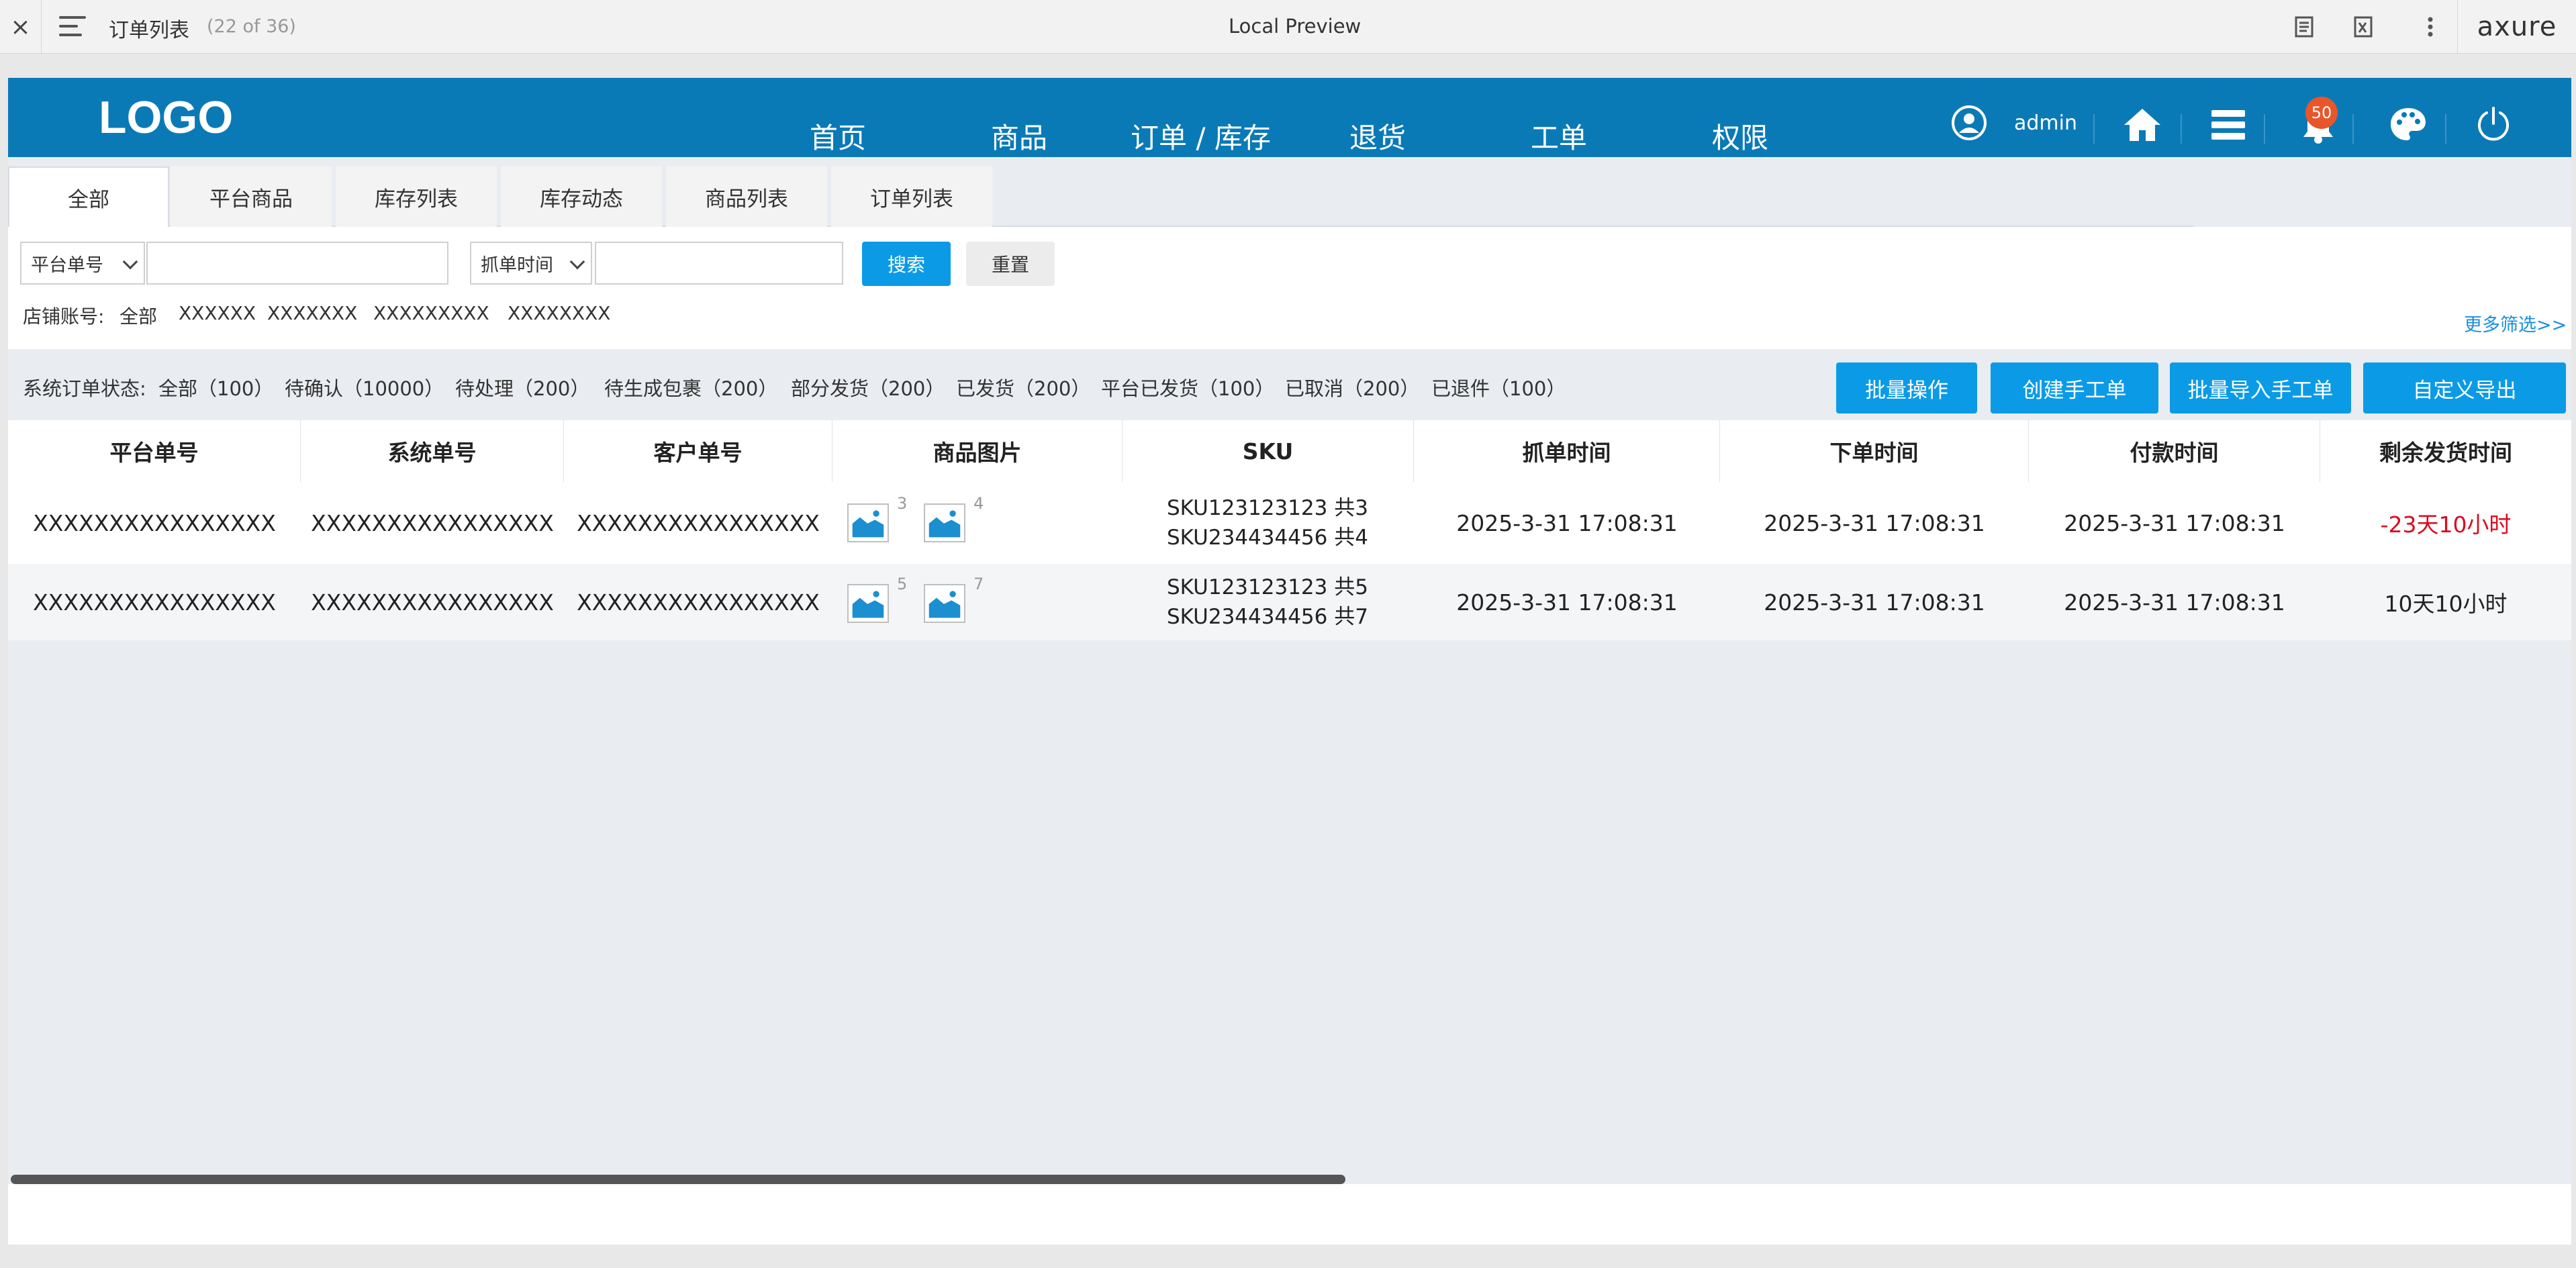 This screenshot has height=1268, width=2576. What do you see at coordinates (1289, 1215) in the screenshot?
I see `page-footer-area` at bounding box center [1289, 1215].